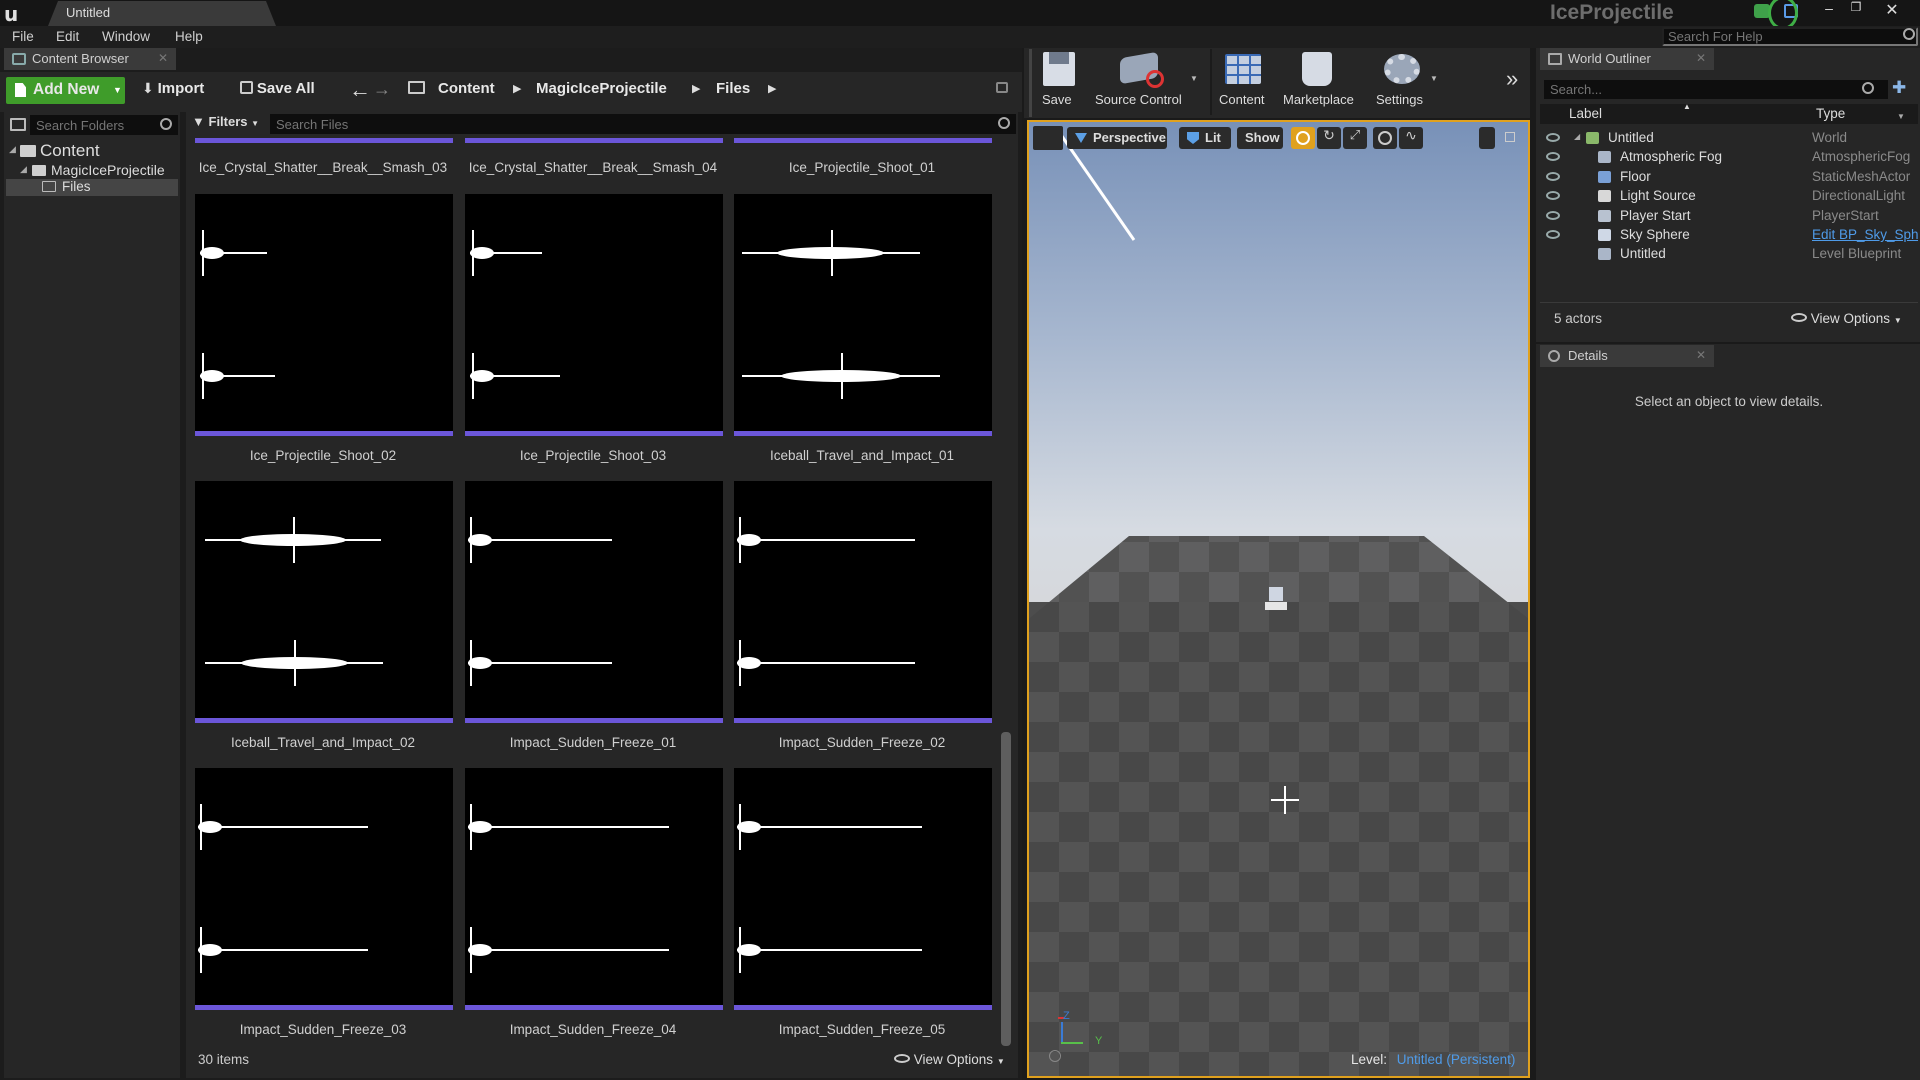 This screenshot has width=1920, height=1080. Describe the element at coordinates (1006, 889) in the screenshot. I see `asset-scrollbar-thumb` at that location.